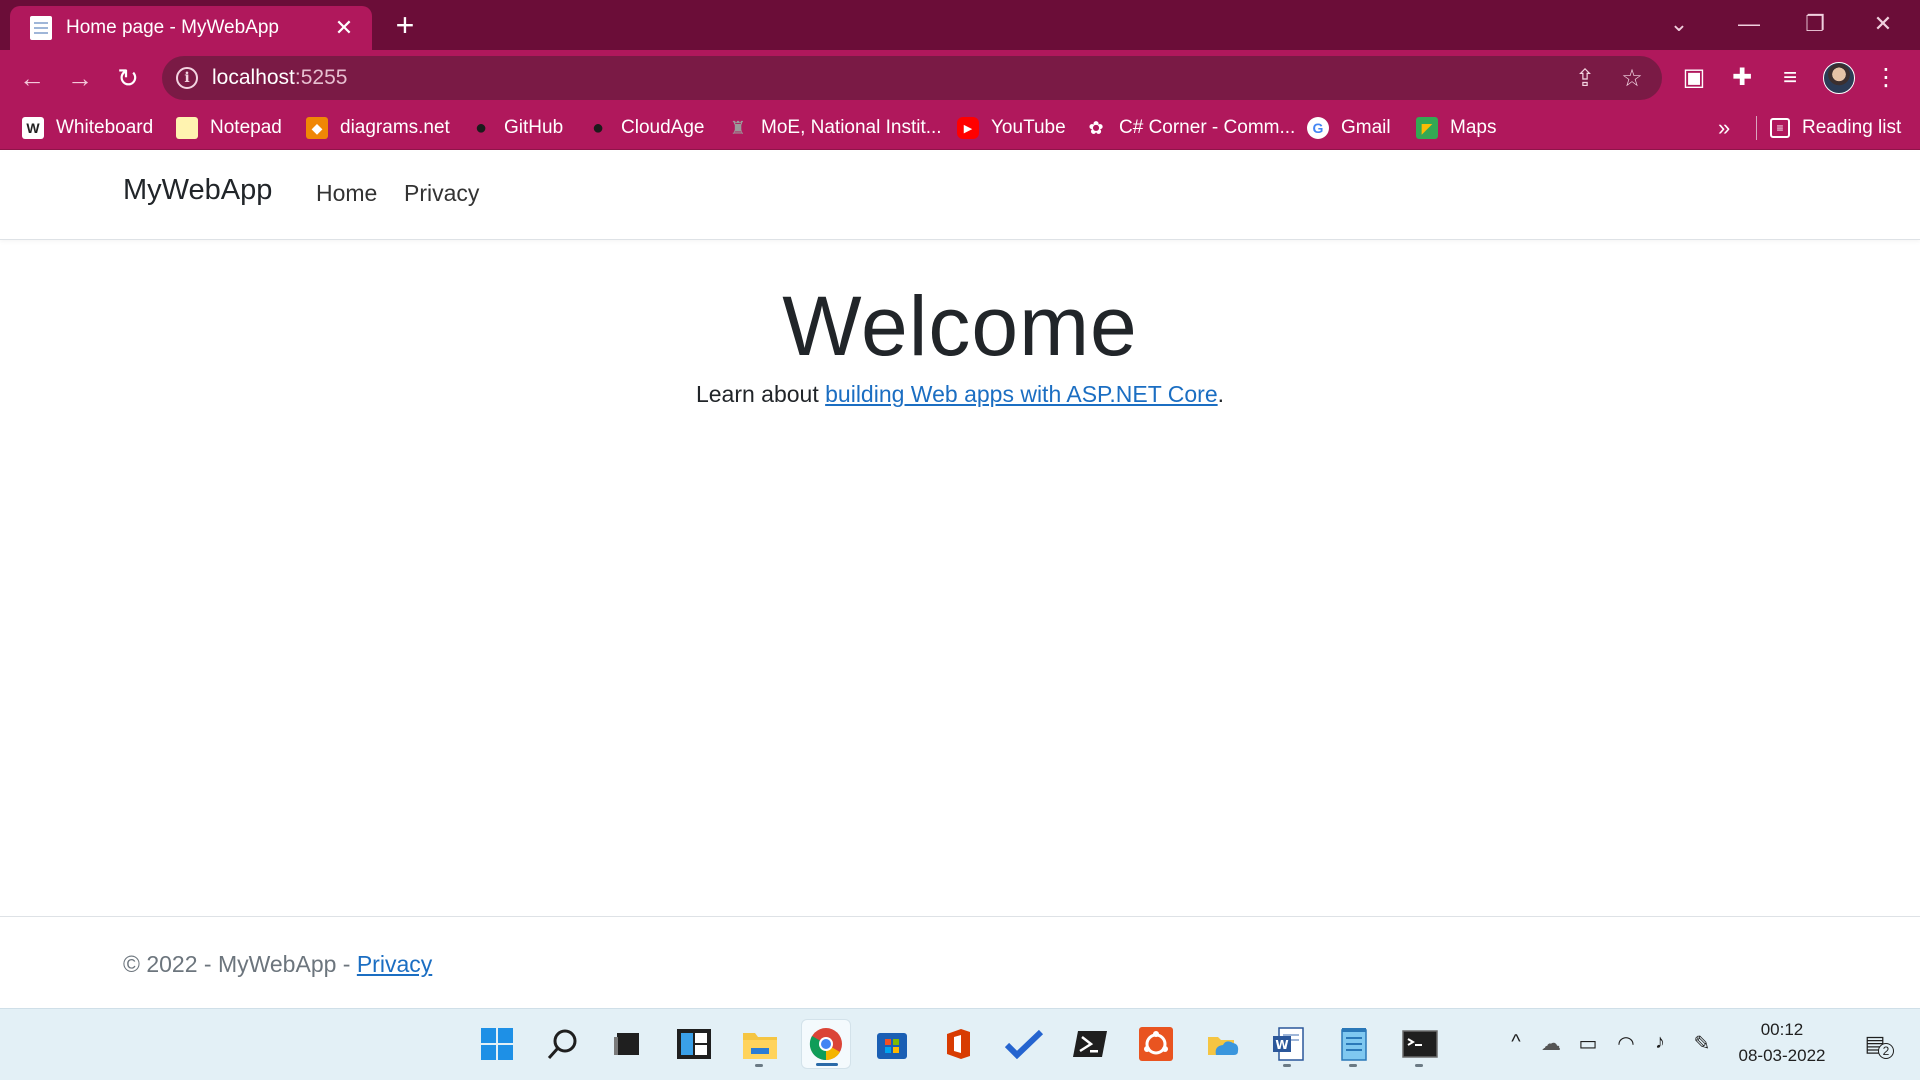 The width and height of the screenshot is (1920, 1080). I want to click on new-tab-button: +, so click(405, 25).